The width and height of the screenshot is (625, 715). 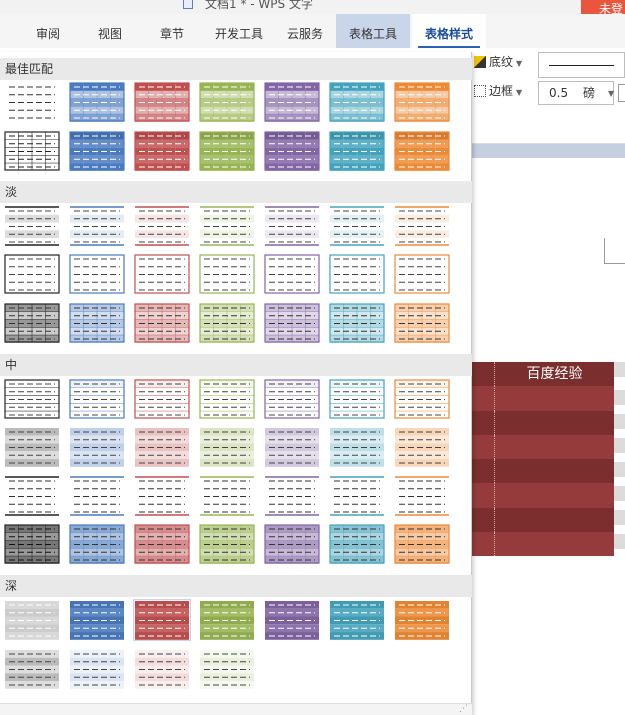 What do you see at coordinates (373, 31) in the screenshot?
I see `tab-table-tools: 表格工具` at bounding box center [373, 31].